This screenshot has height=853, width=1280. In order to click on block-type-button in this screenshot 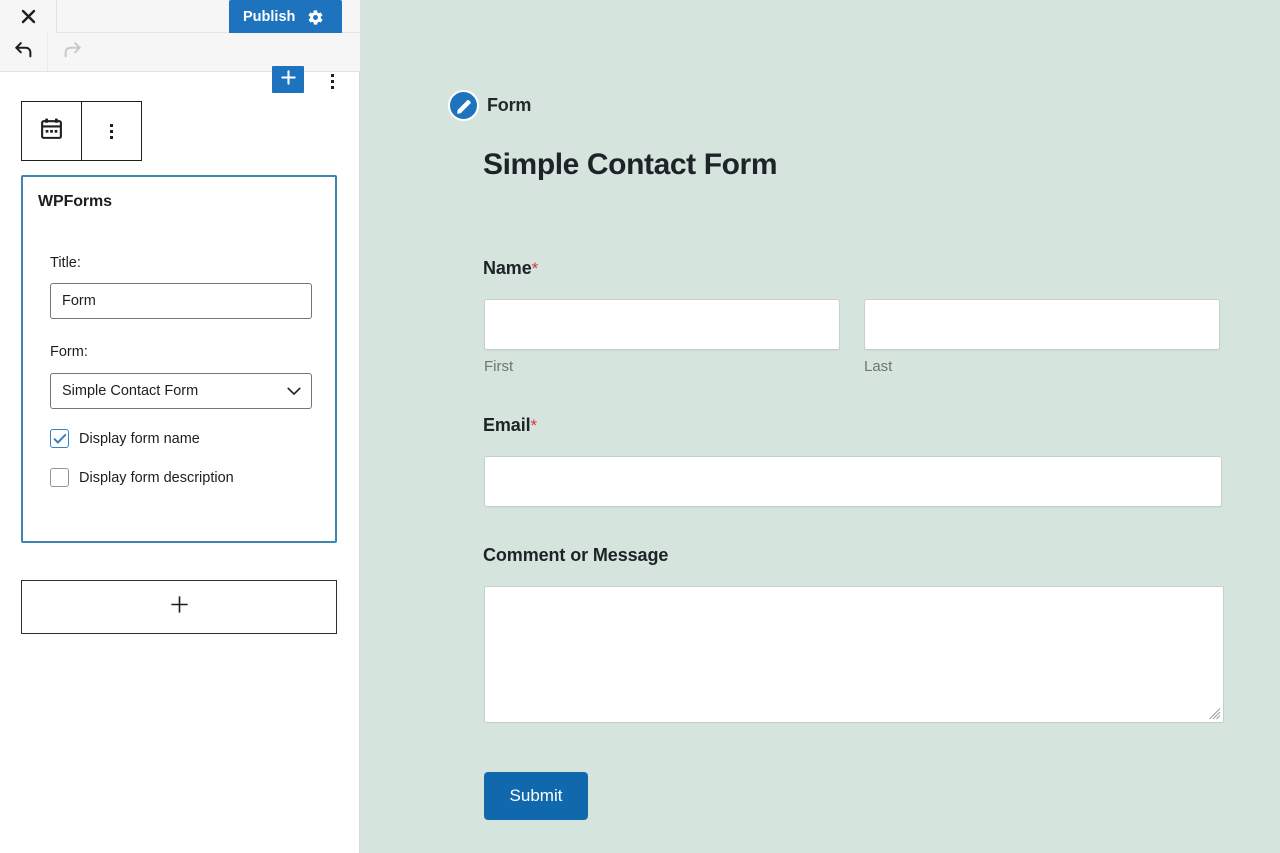, I will do `click(52, 131)`.